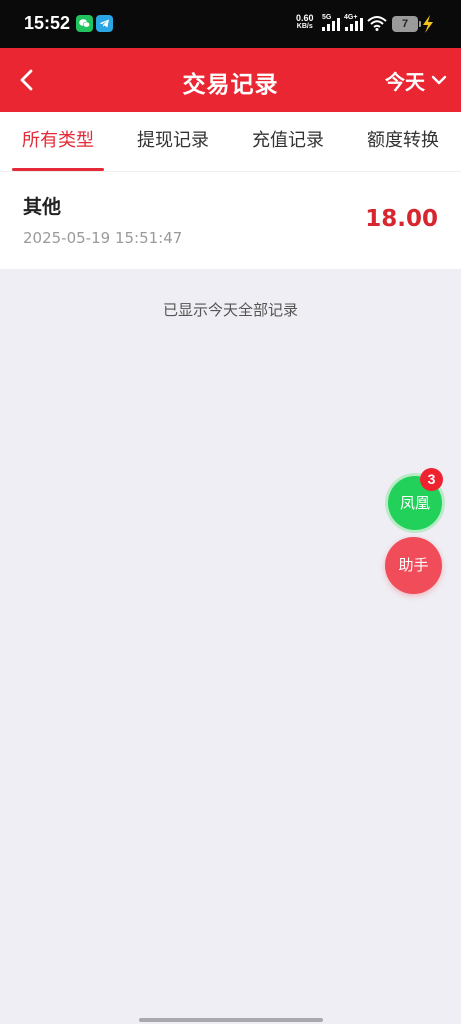 This screenshot has height=1024, width=461. I want to click on battery-icon: 7, so click(406, 24).